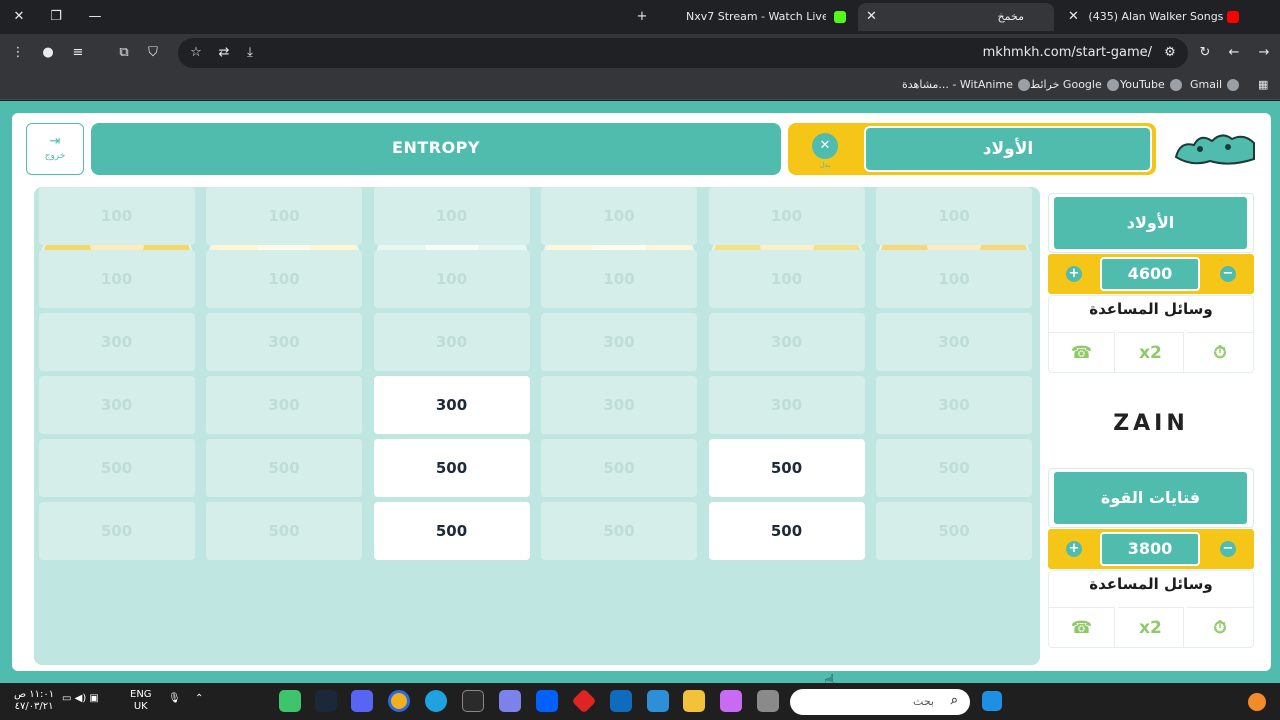  What do you see at coordinates (473, 701) in the screenshot?
I see `epic-games-icon` at bounding box center [473, 701].